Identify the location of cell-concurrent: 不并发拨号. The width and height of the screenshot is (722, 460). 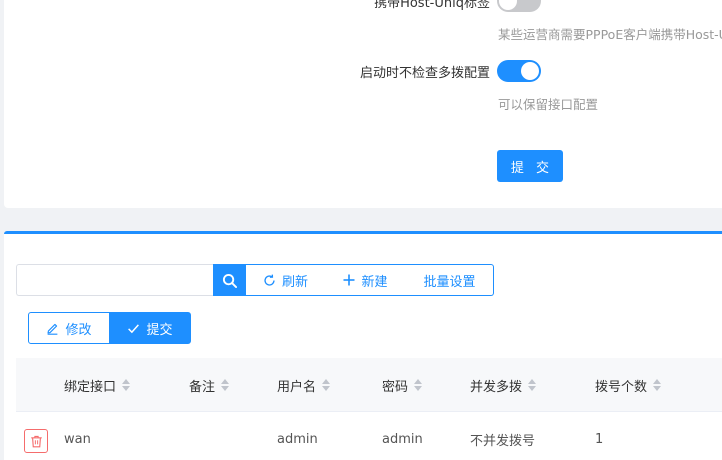
(503, 441).